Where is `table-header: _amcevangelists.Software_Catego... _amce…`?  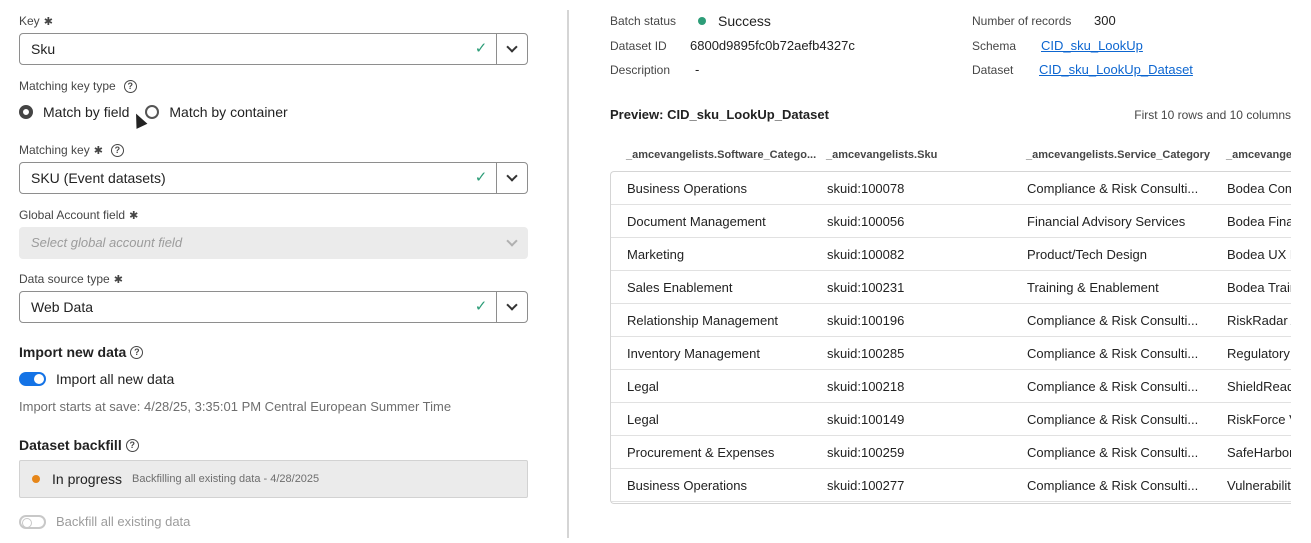 table-header: _amcevangelists.Software_Catego... _amce… is located at coordinates (950, 155).